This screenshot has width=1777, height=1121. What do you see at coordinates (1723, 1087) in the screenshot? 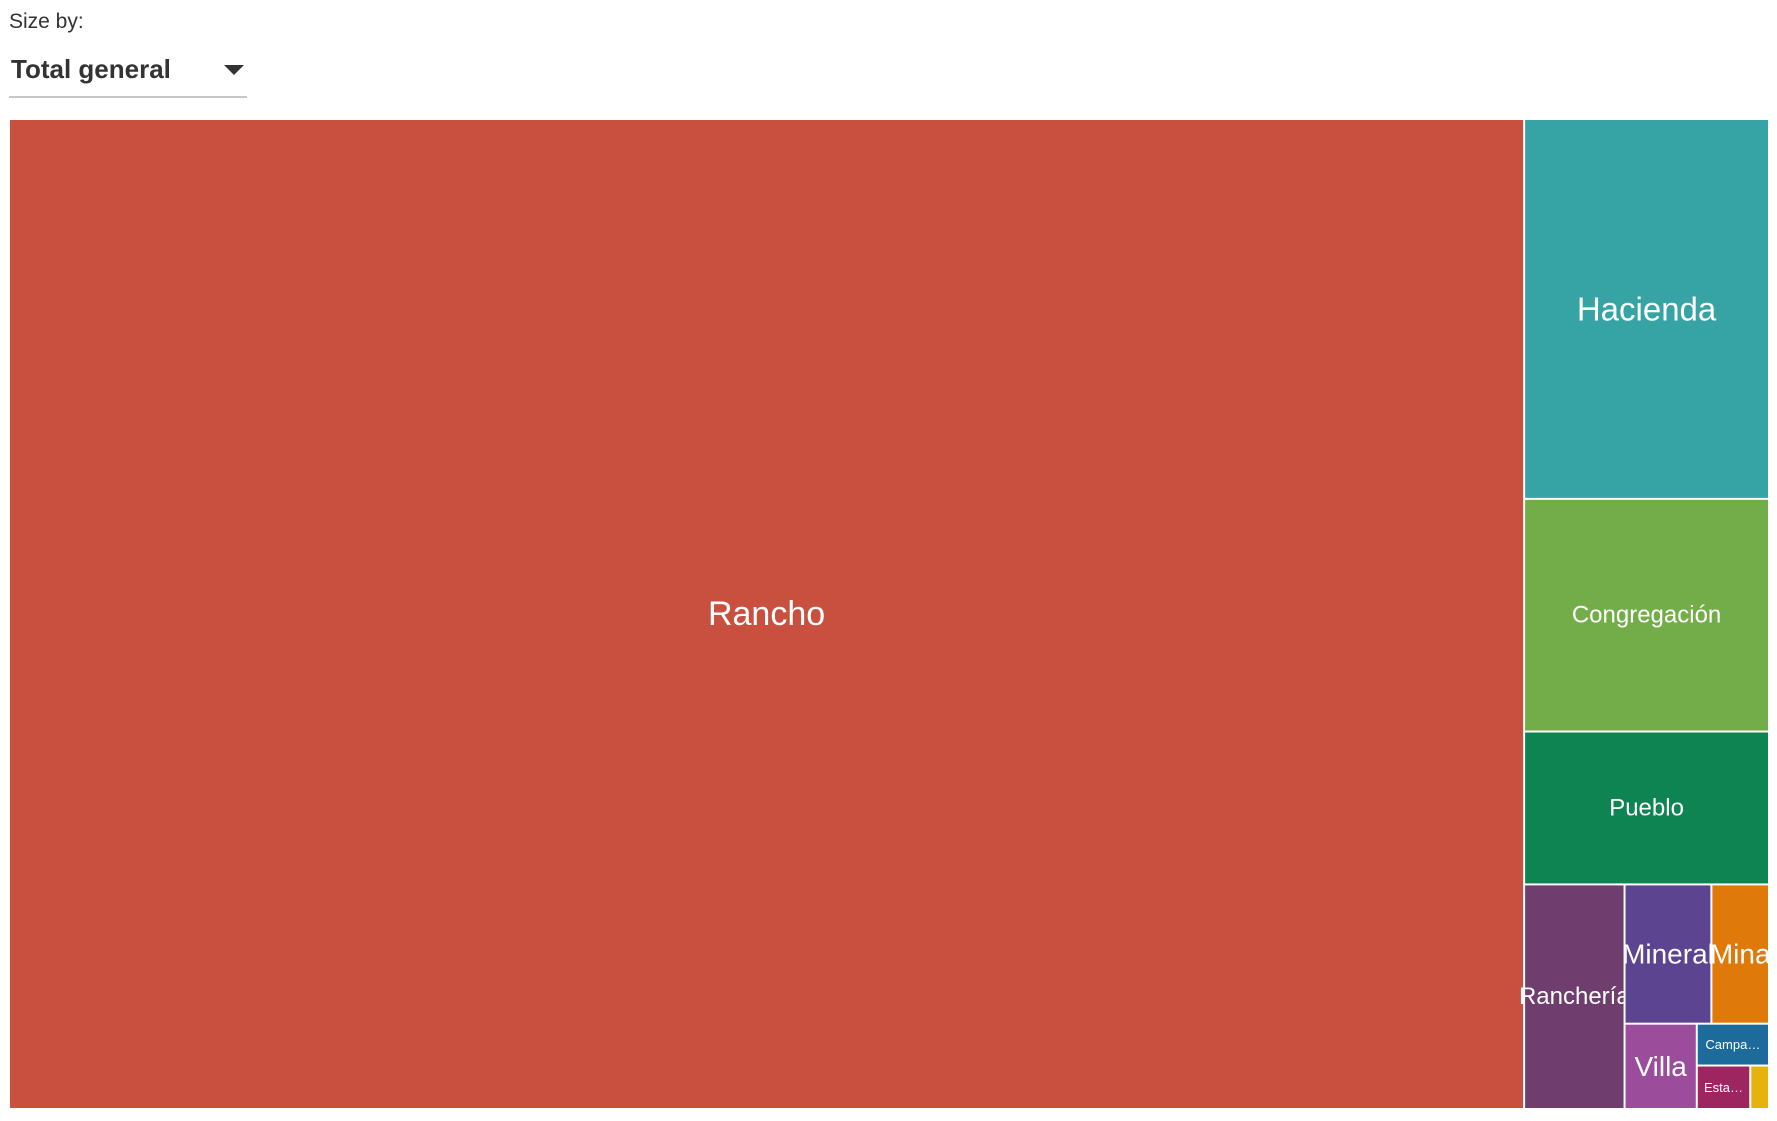
I see `treemap-cell-esta` at bounding box center [1723, 1087].